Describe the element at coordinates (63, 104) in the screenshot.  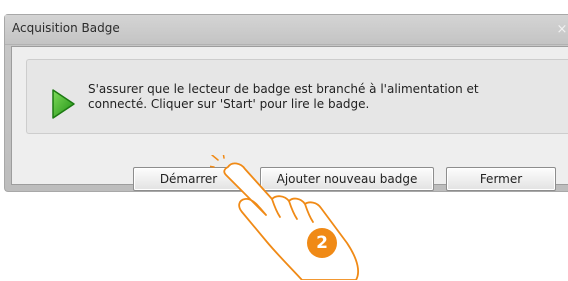
I see `play-icon` at that location.